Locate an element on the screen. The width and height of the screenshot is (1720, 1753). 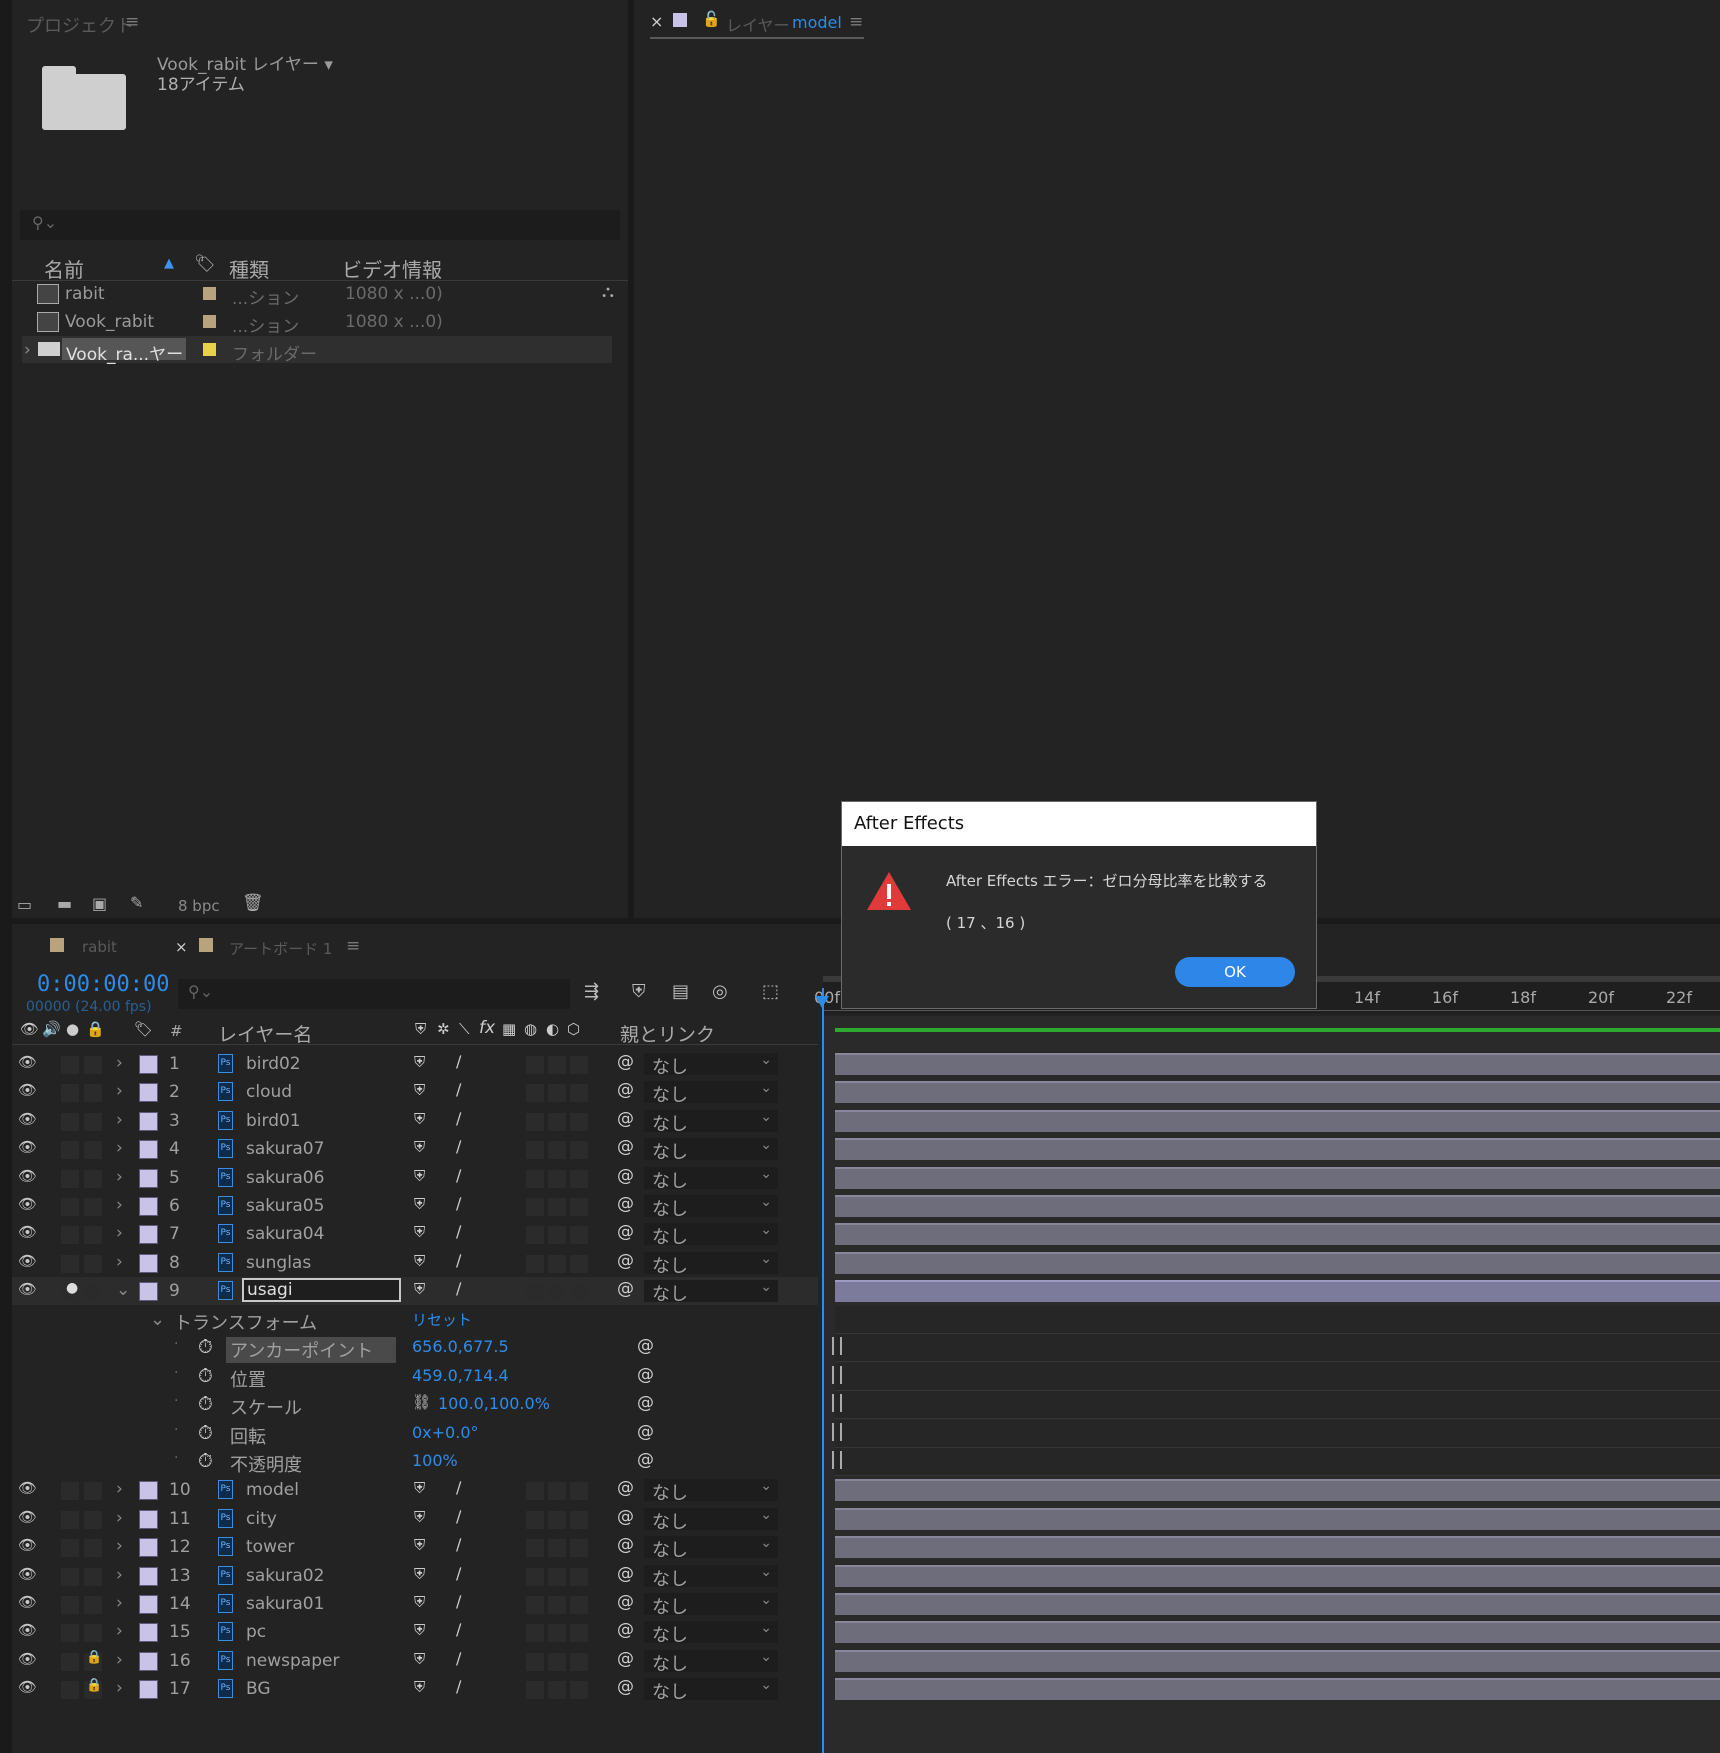
playhead is located at coordinates (823, 1370).